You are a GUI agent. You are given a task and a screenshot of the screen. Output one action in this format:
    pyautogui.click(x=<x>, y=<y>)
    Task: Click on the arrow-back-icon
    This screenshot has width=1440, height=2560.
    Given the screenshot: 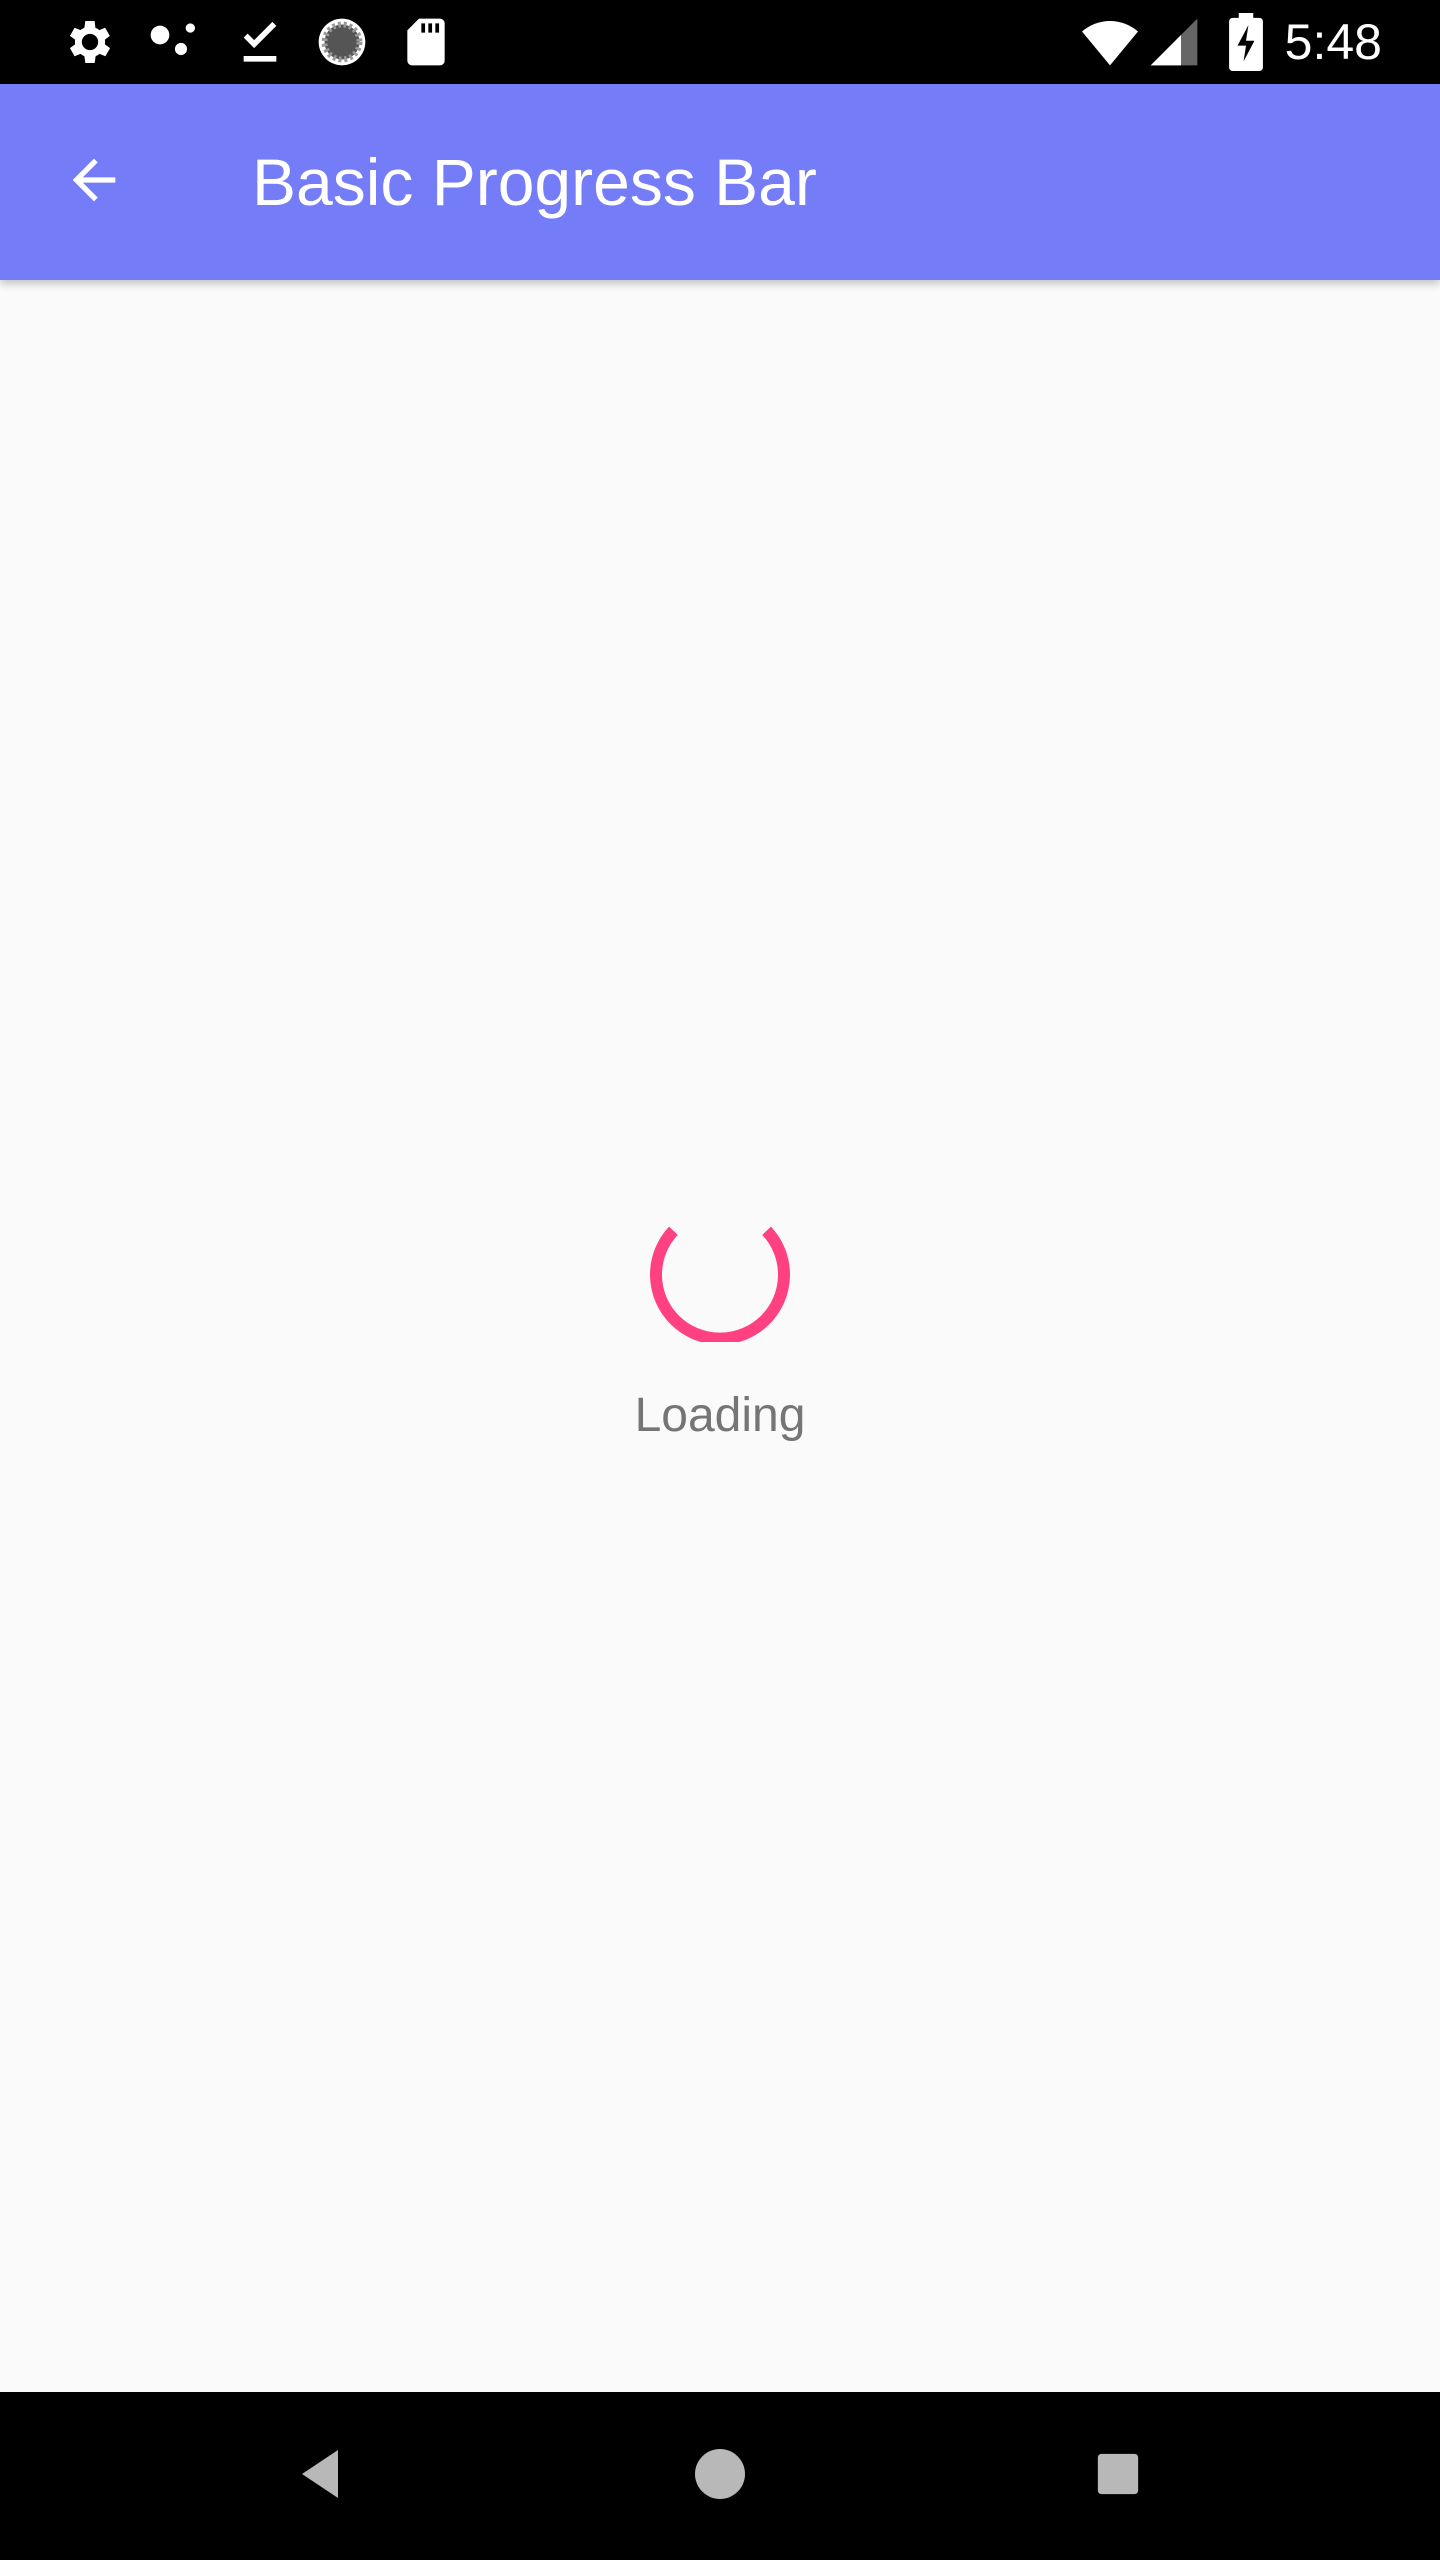 What is the action you would take?
    pyautogui.click(x=94, y=182)
    